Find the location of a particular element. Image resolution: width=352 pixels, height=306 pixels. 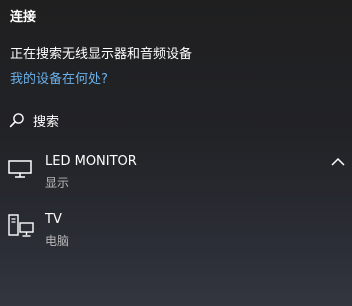

monitor-icon is located at coordinates (20, 169).